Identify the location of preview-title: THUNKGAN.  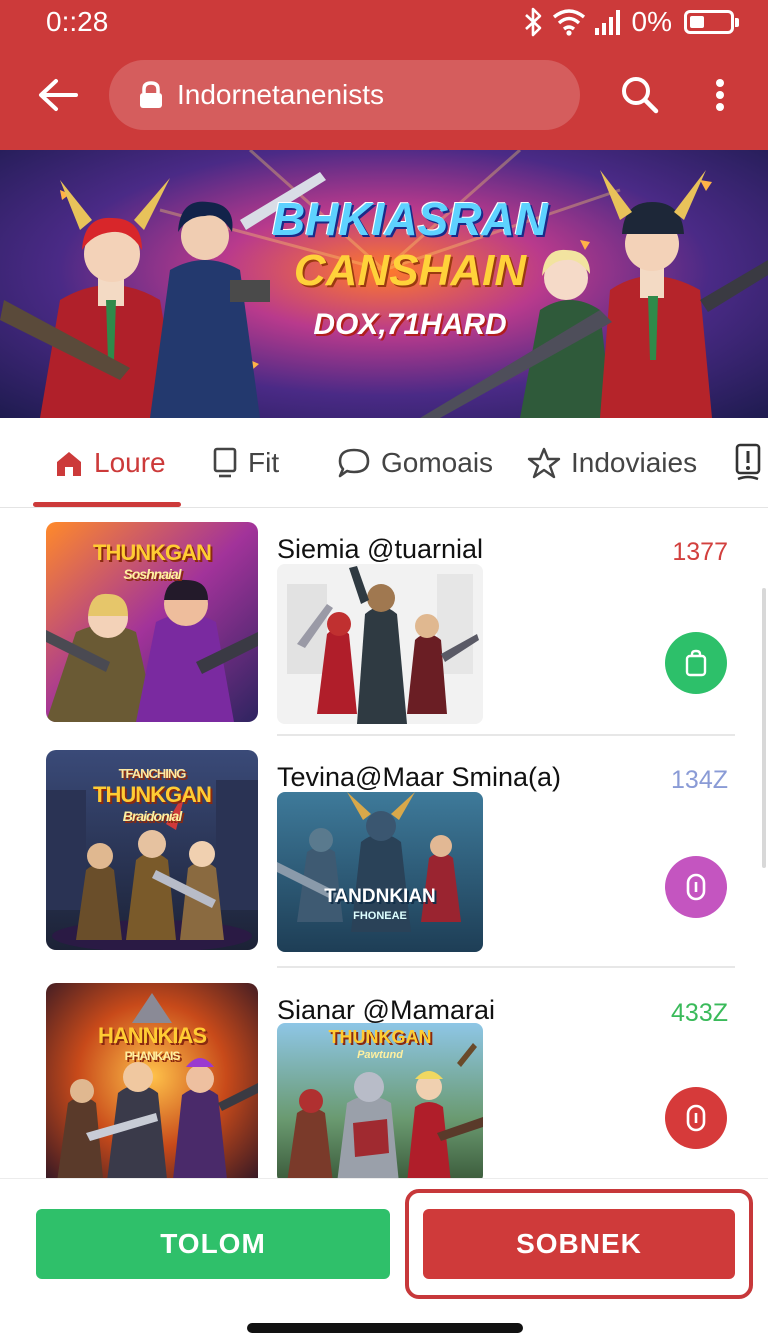
(380, 1037).